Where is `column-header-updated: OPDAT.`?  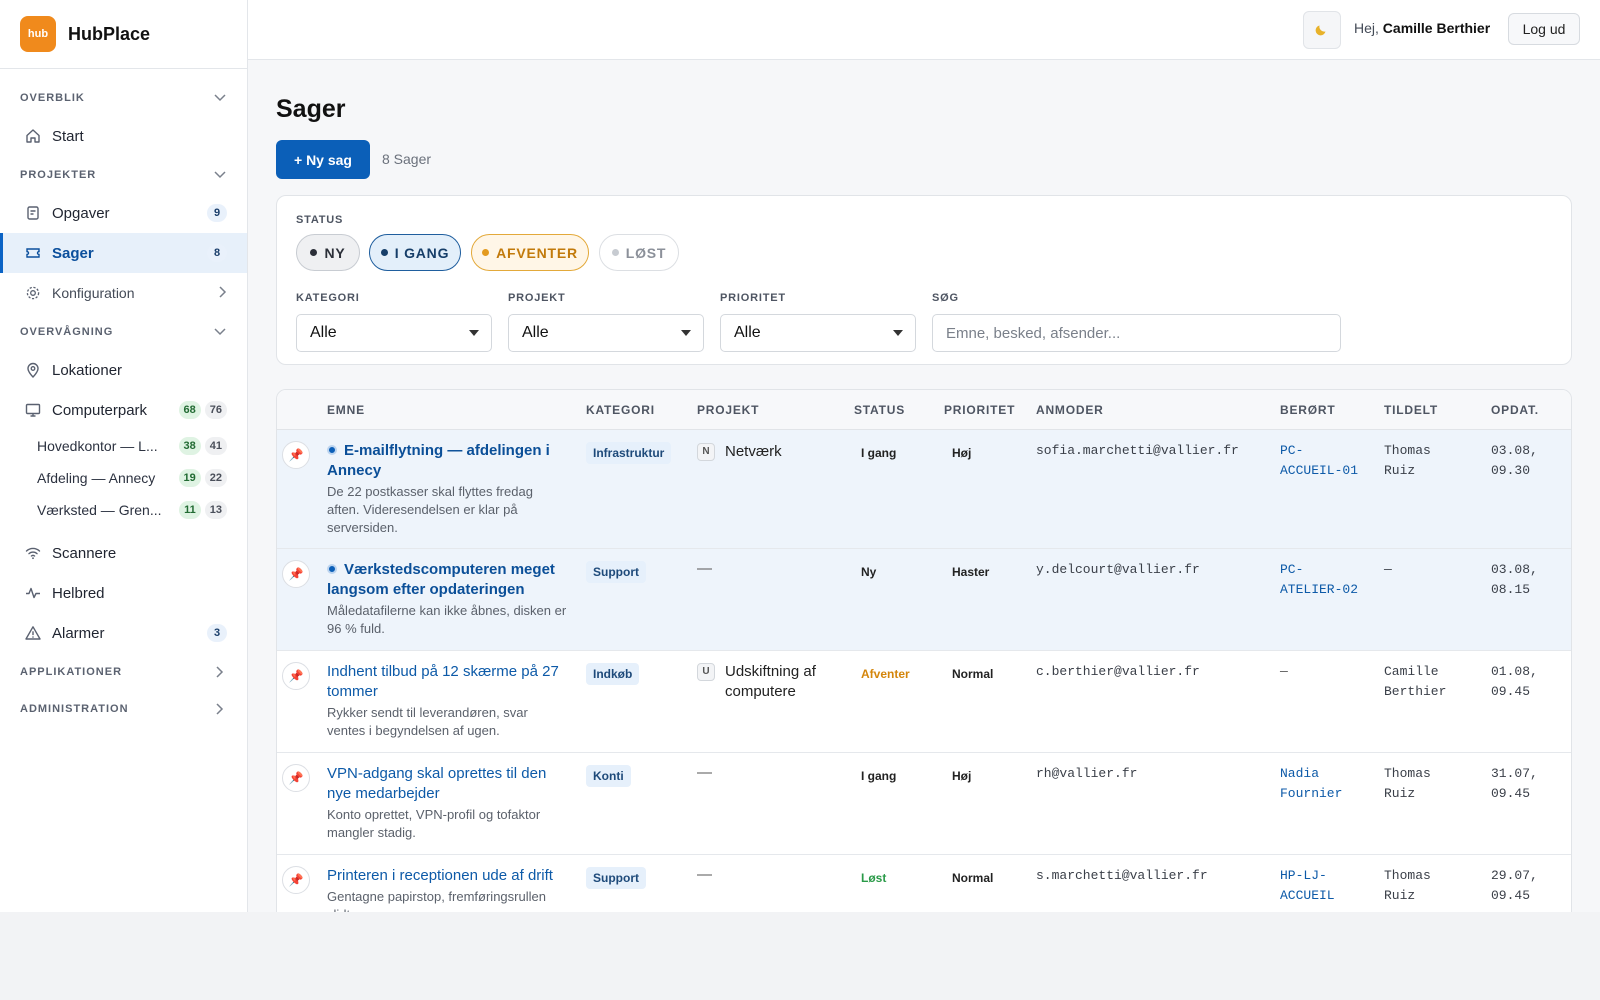
column-header-updated: OPDAT. is located at coordinates (1515, 410).